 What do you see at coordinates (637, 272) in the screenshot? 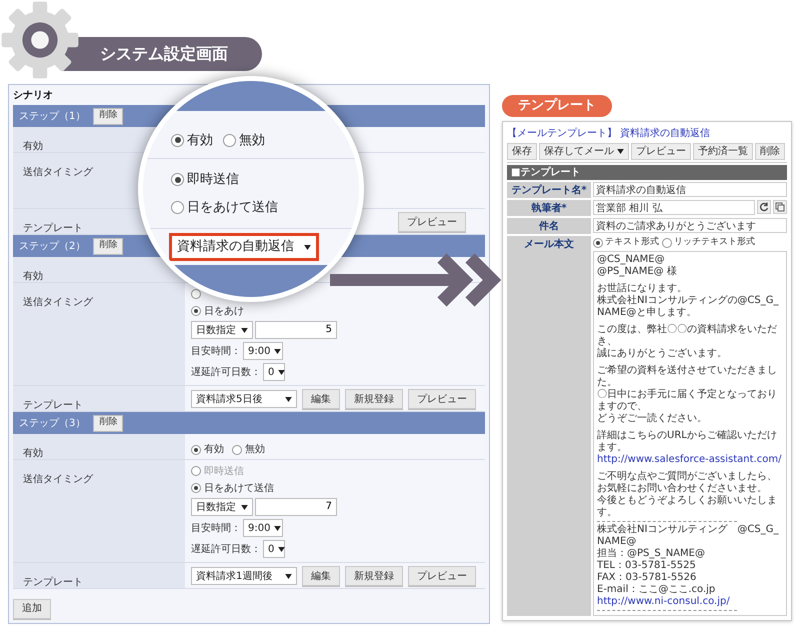
I see `body-text: @PS_NAME@ 様` at bounding box center [637, 272].